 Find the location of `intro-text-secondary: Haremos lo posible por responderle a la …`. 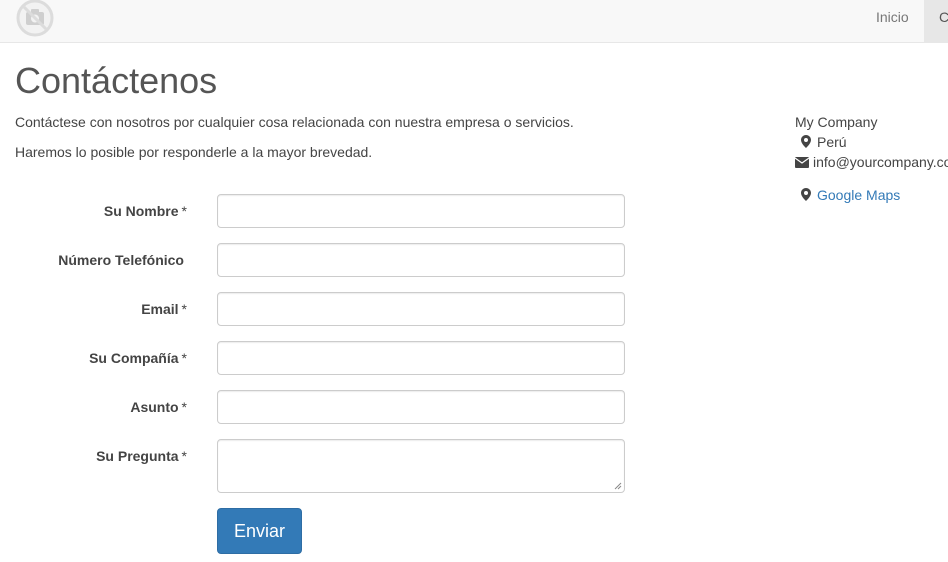

intro-text-secondary: Haremos lo posible por responderle a la … is located at coordinates (194, 152).